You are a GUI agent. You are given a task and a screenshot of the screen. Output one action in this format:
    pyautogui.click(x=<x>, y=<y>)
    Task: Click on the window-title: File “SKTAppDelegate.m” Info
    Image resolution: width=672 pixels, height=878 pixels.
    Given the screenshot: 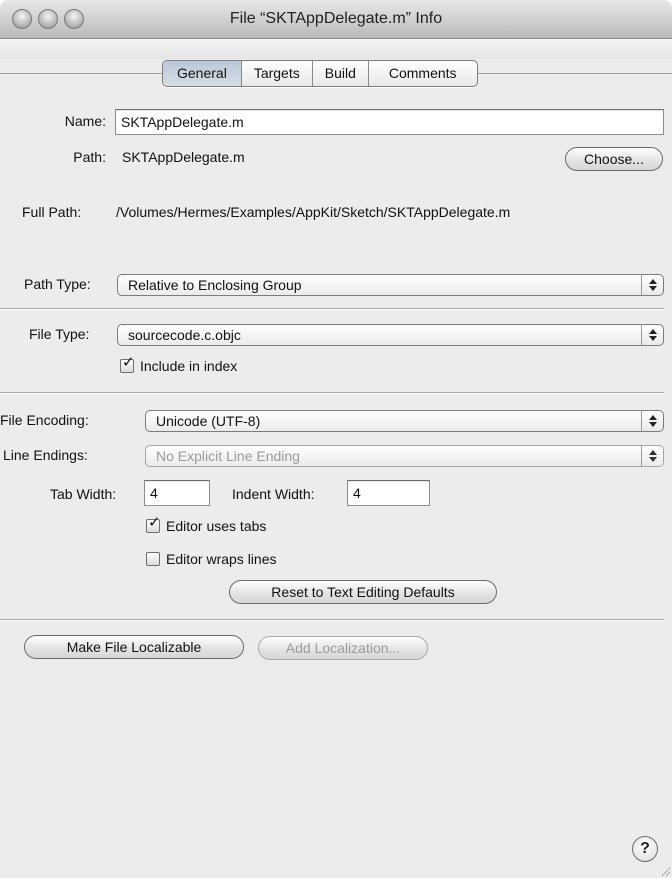 What is the action you would take?
    pyautogui.click(x=336, y=18)
    